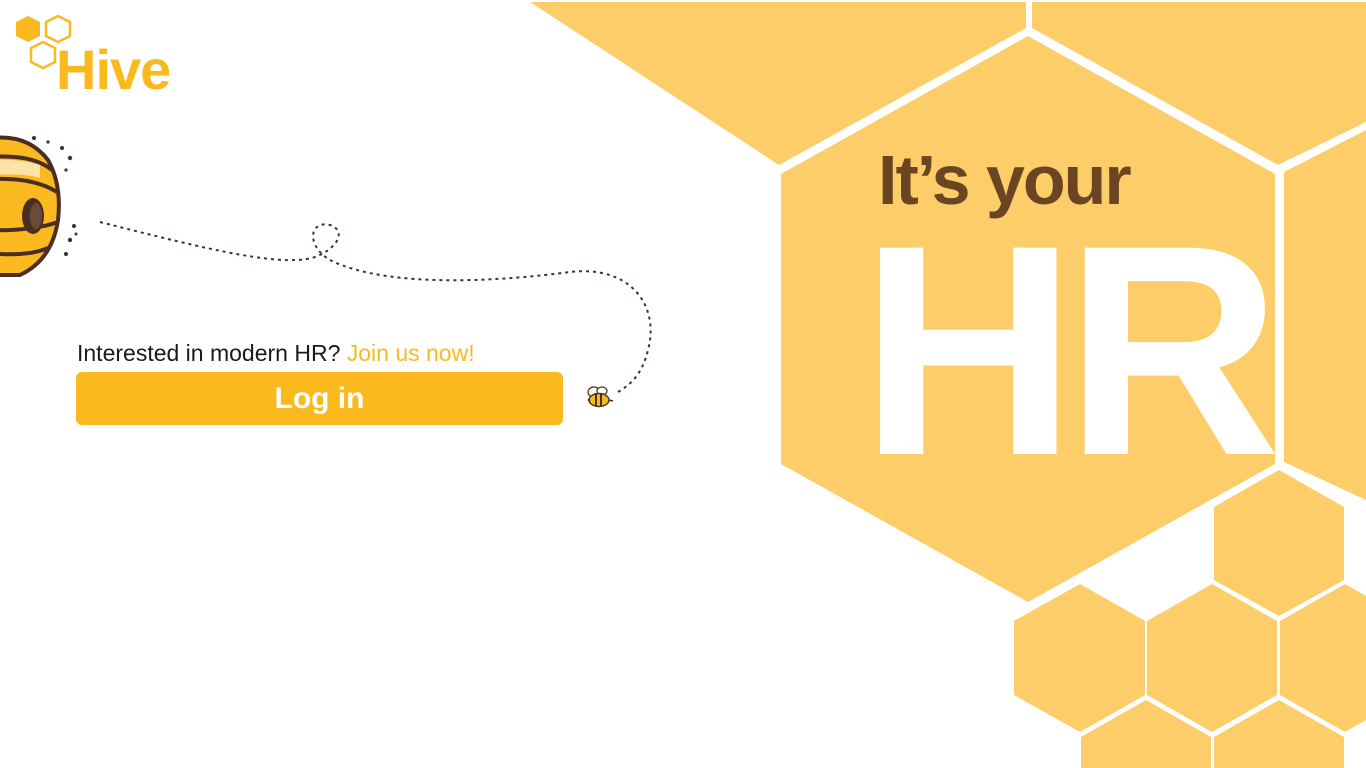 The image size is (1366, 768). I want to click on brand-name: Hive, so click(113, 69).